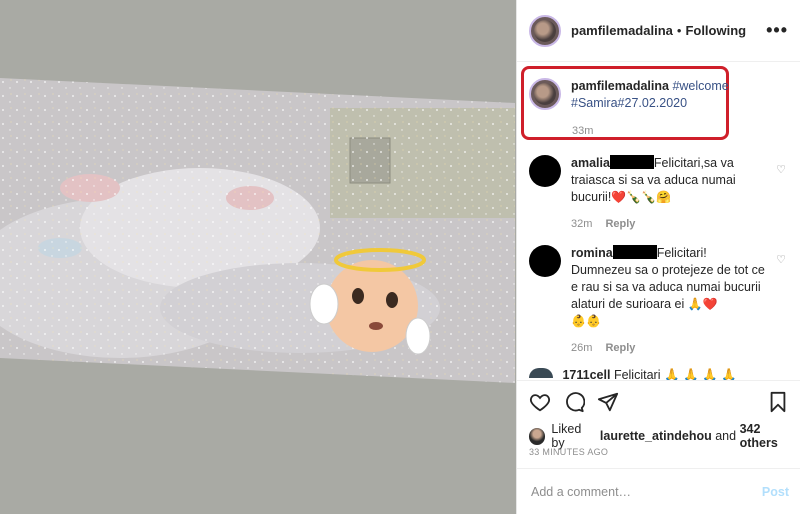  What do you see at coordinates (586, 321) in the screenshot?
I see `comment-emoji-line2: 👶👶` at bounding box center [586, 321].